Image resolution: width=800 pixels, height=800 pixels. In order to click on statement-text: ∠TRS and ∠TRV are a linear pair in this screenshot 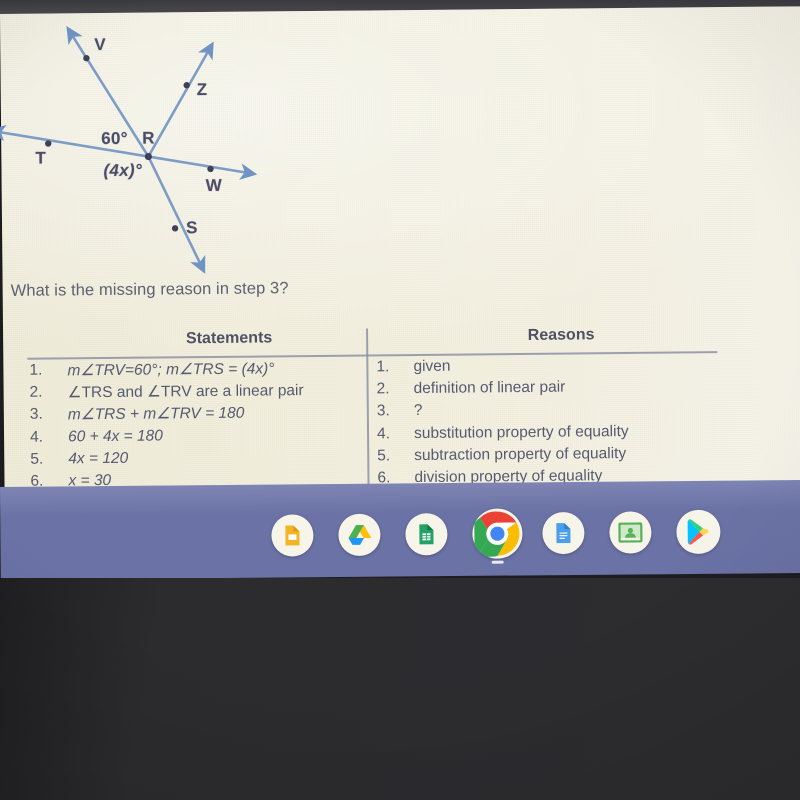, I will do `click(185, 392)`.